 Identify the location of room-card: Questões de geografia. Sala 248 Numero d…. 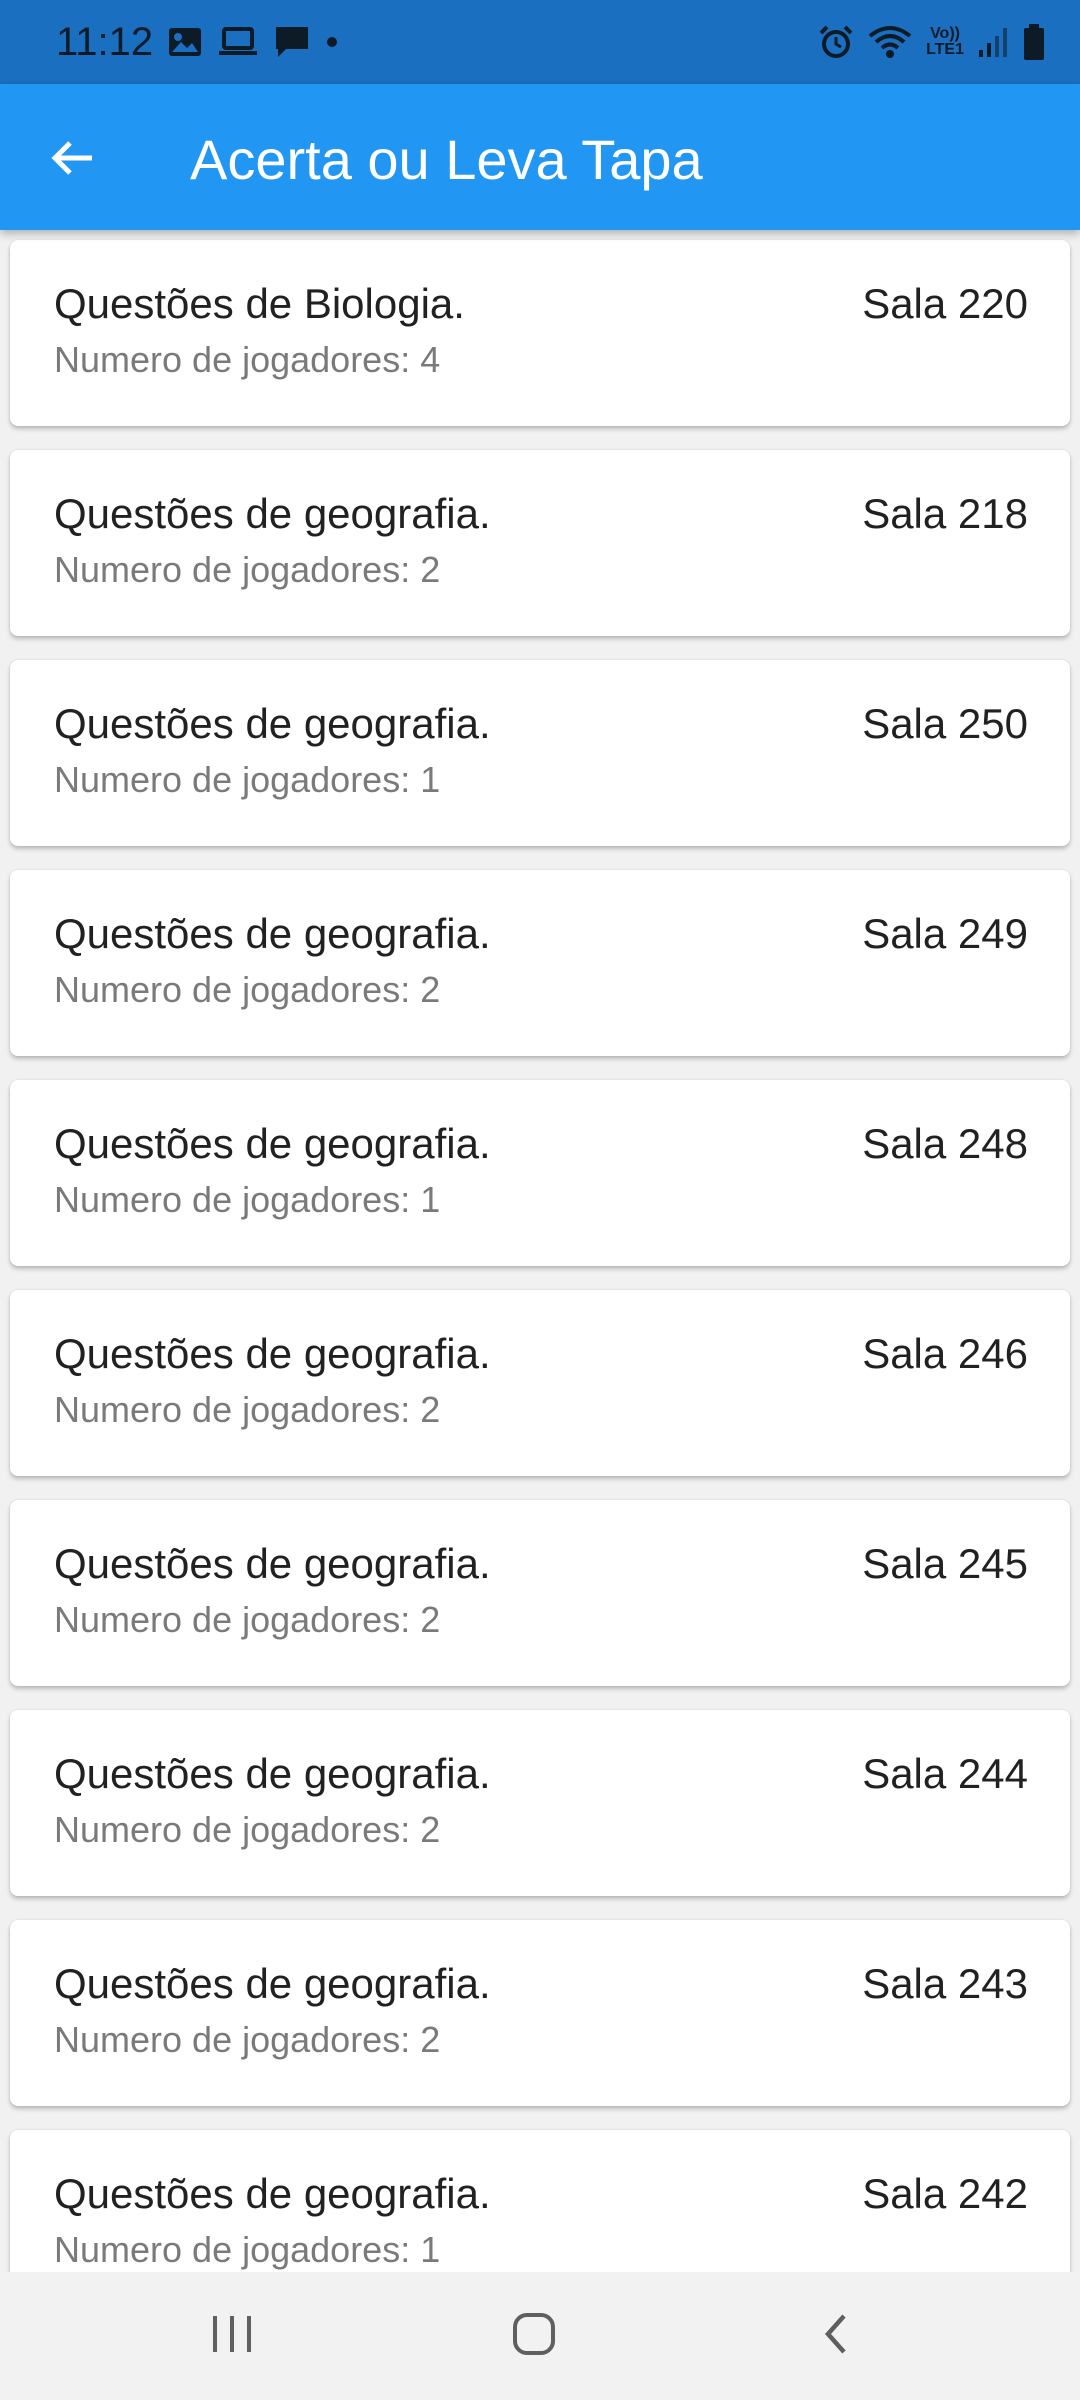
(540, 1173).